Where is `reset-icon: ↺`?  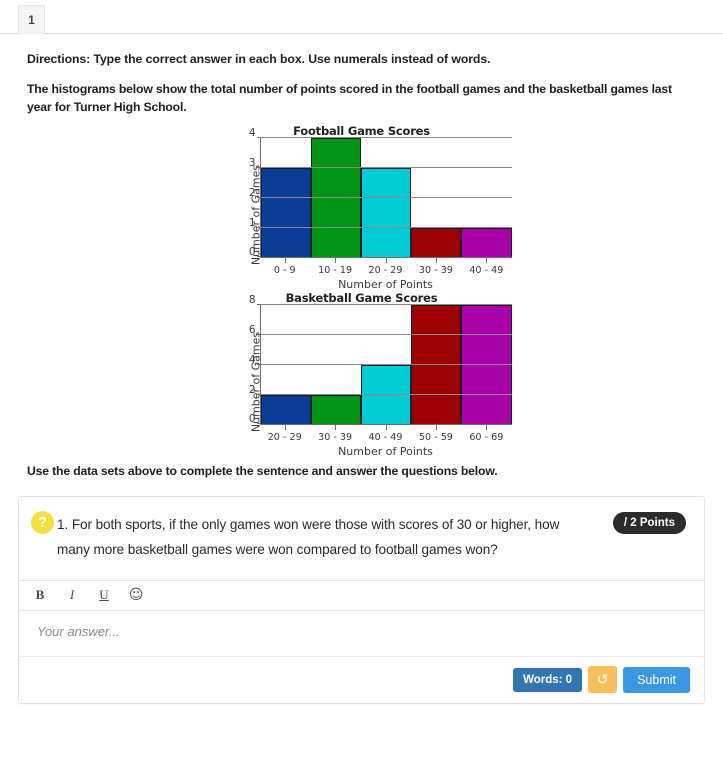 reset-icon: ↺ is located at coordinates (603, 680).